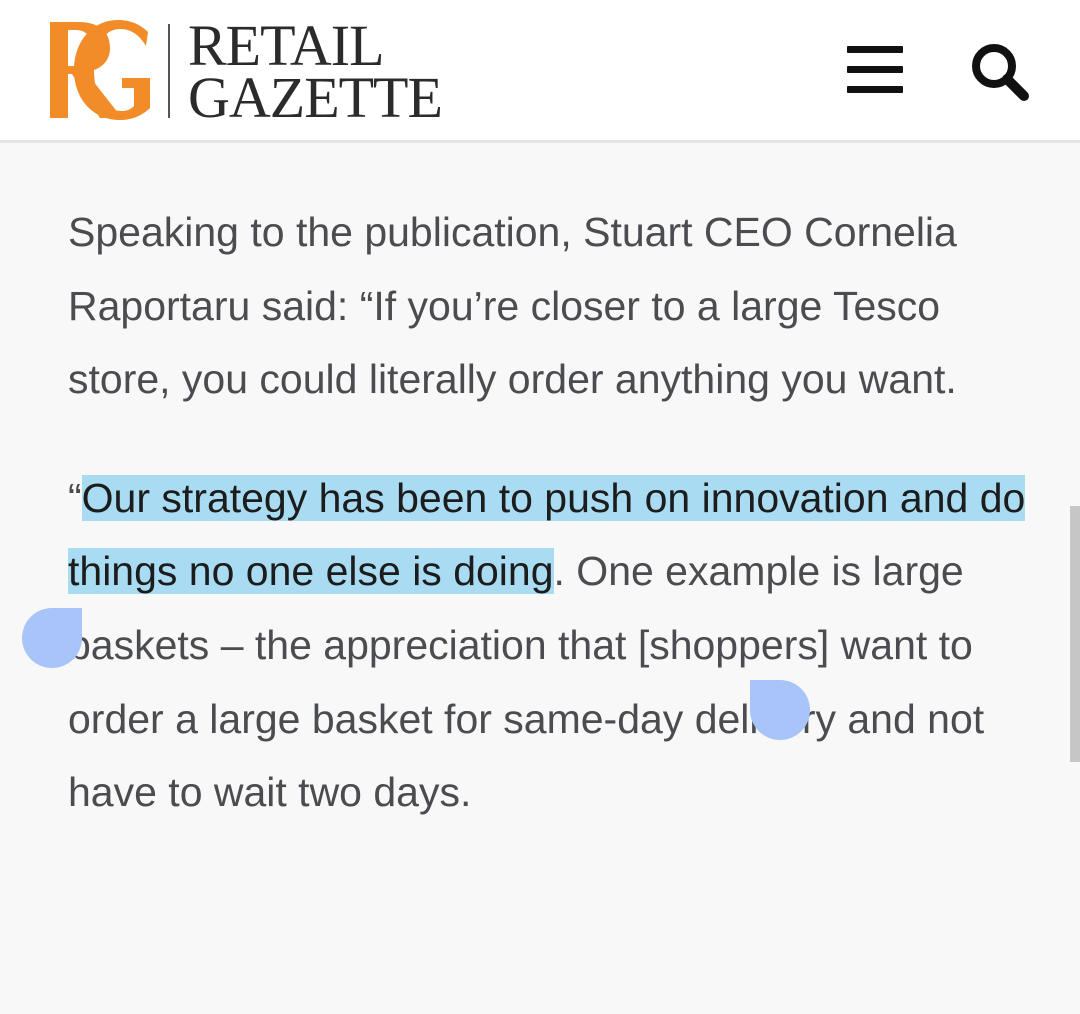 This screenshot has height=1014, width=1080. I want to click on logo-divider, so click(169, 71).